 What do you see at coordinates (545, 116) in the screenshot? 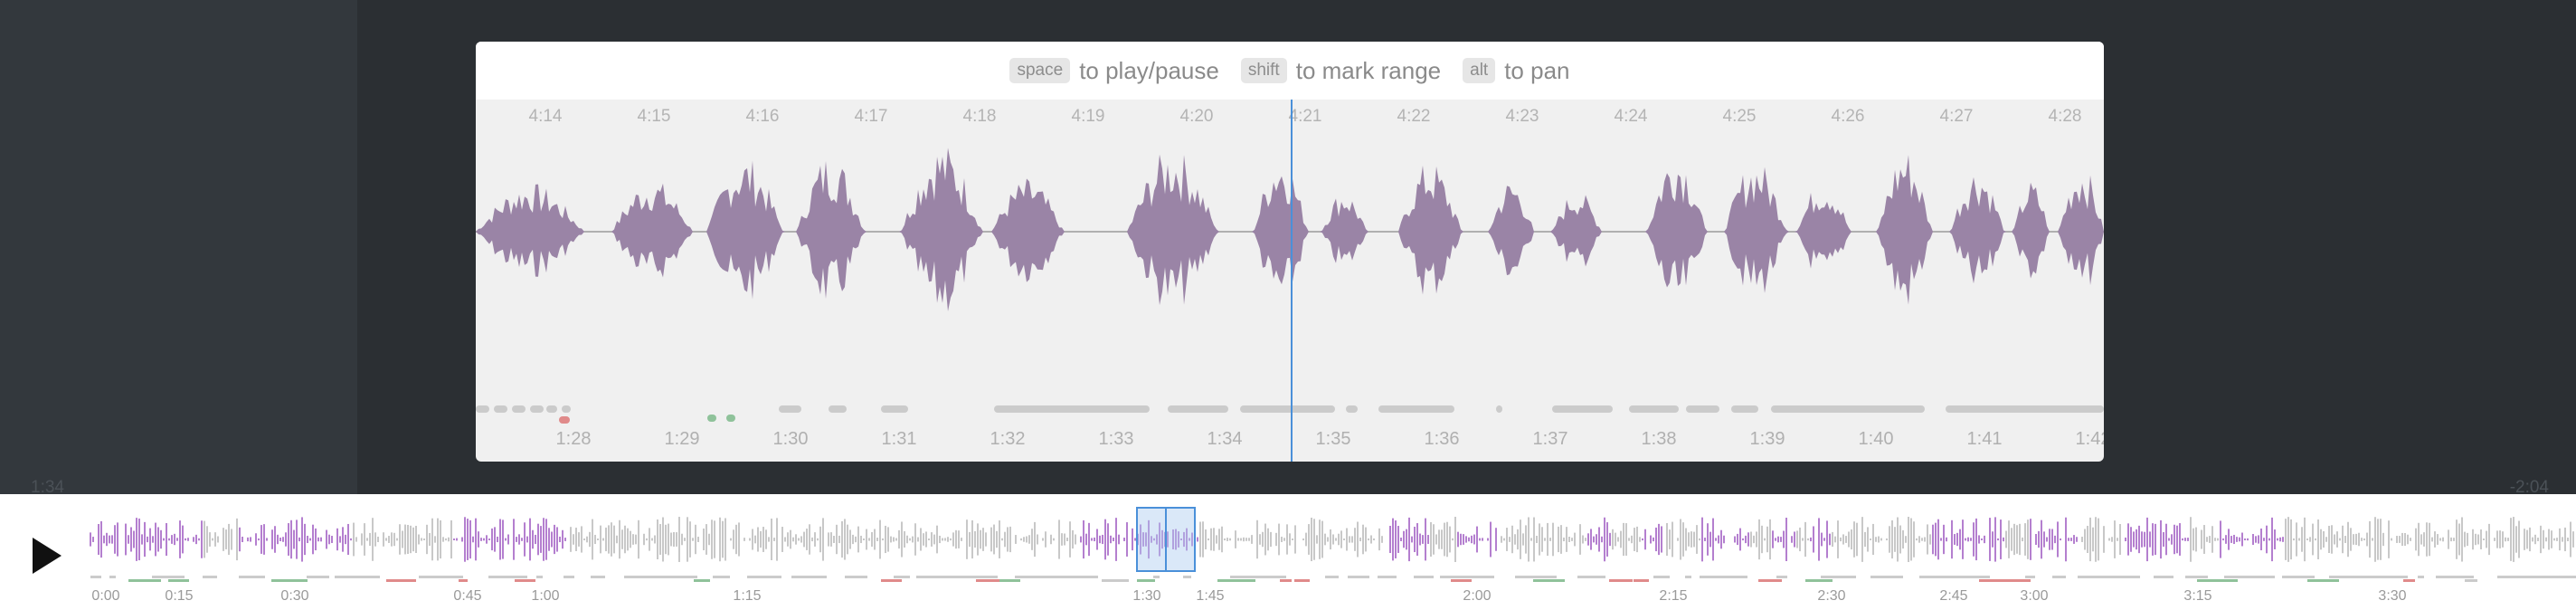
I see `ruler-tick: 4:14` at bounding box center [545, 116].